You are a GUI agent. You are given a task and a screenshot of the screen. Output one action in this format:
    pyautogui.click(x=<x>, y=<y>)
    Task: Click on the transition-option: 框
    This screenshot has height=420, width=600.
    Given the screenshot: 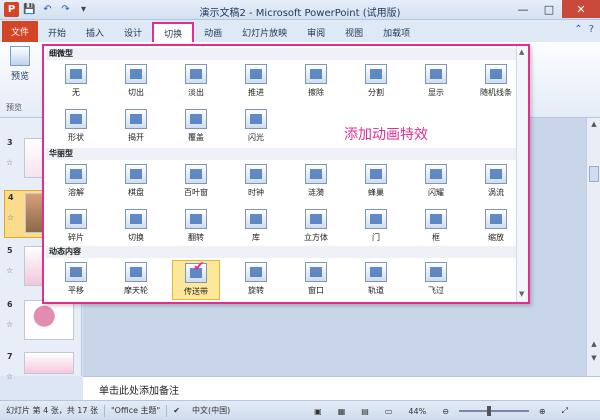 What is the action you would take?
    pyautogui.click(x=436, y=227)
    